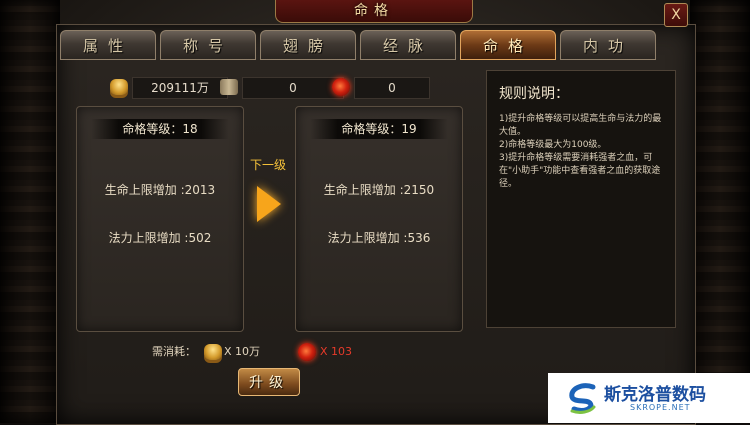  What do you see at coordinates (408, 45) in the screenshot?
I see `tab-meridians: 经脉` at bounding box center [408, 45].